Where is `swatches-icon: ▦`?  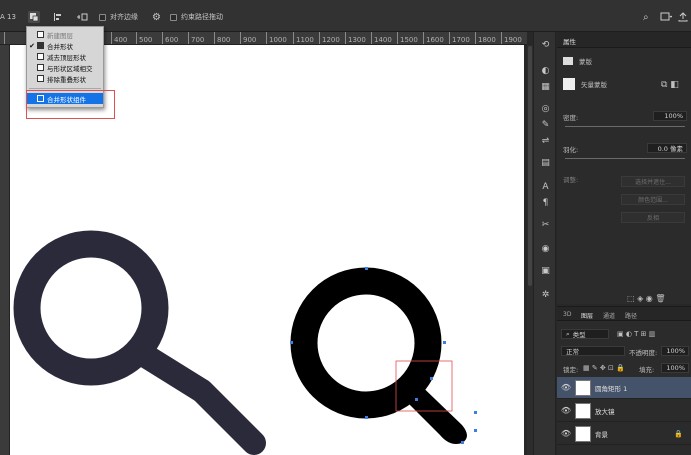 swatches-icon: ▦ is located at coordinates (545, 87).